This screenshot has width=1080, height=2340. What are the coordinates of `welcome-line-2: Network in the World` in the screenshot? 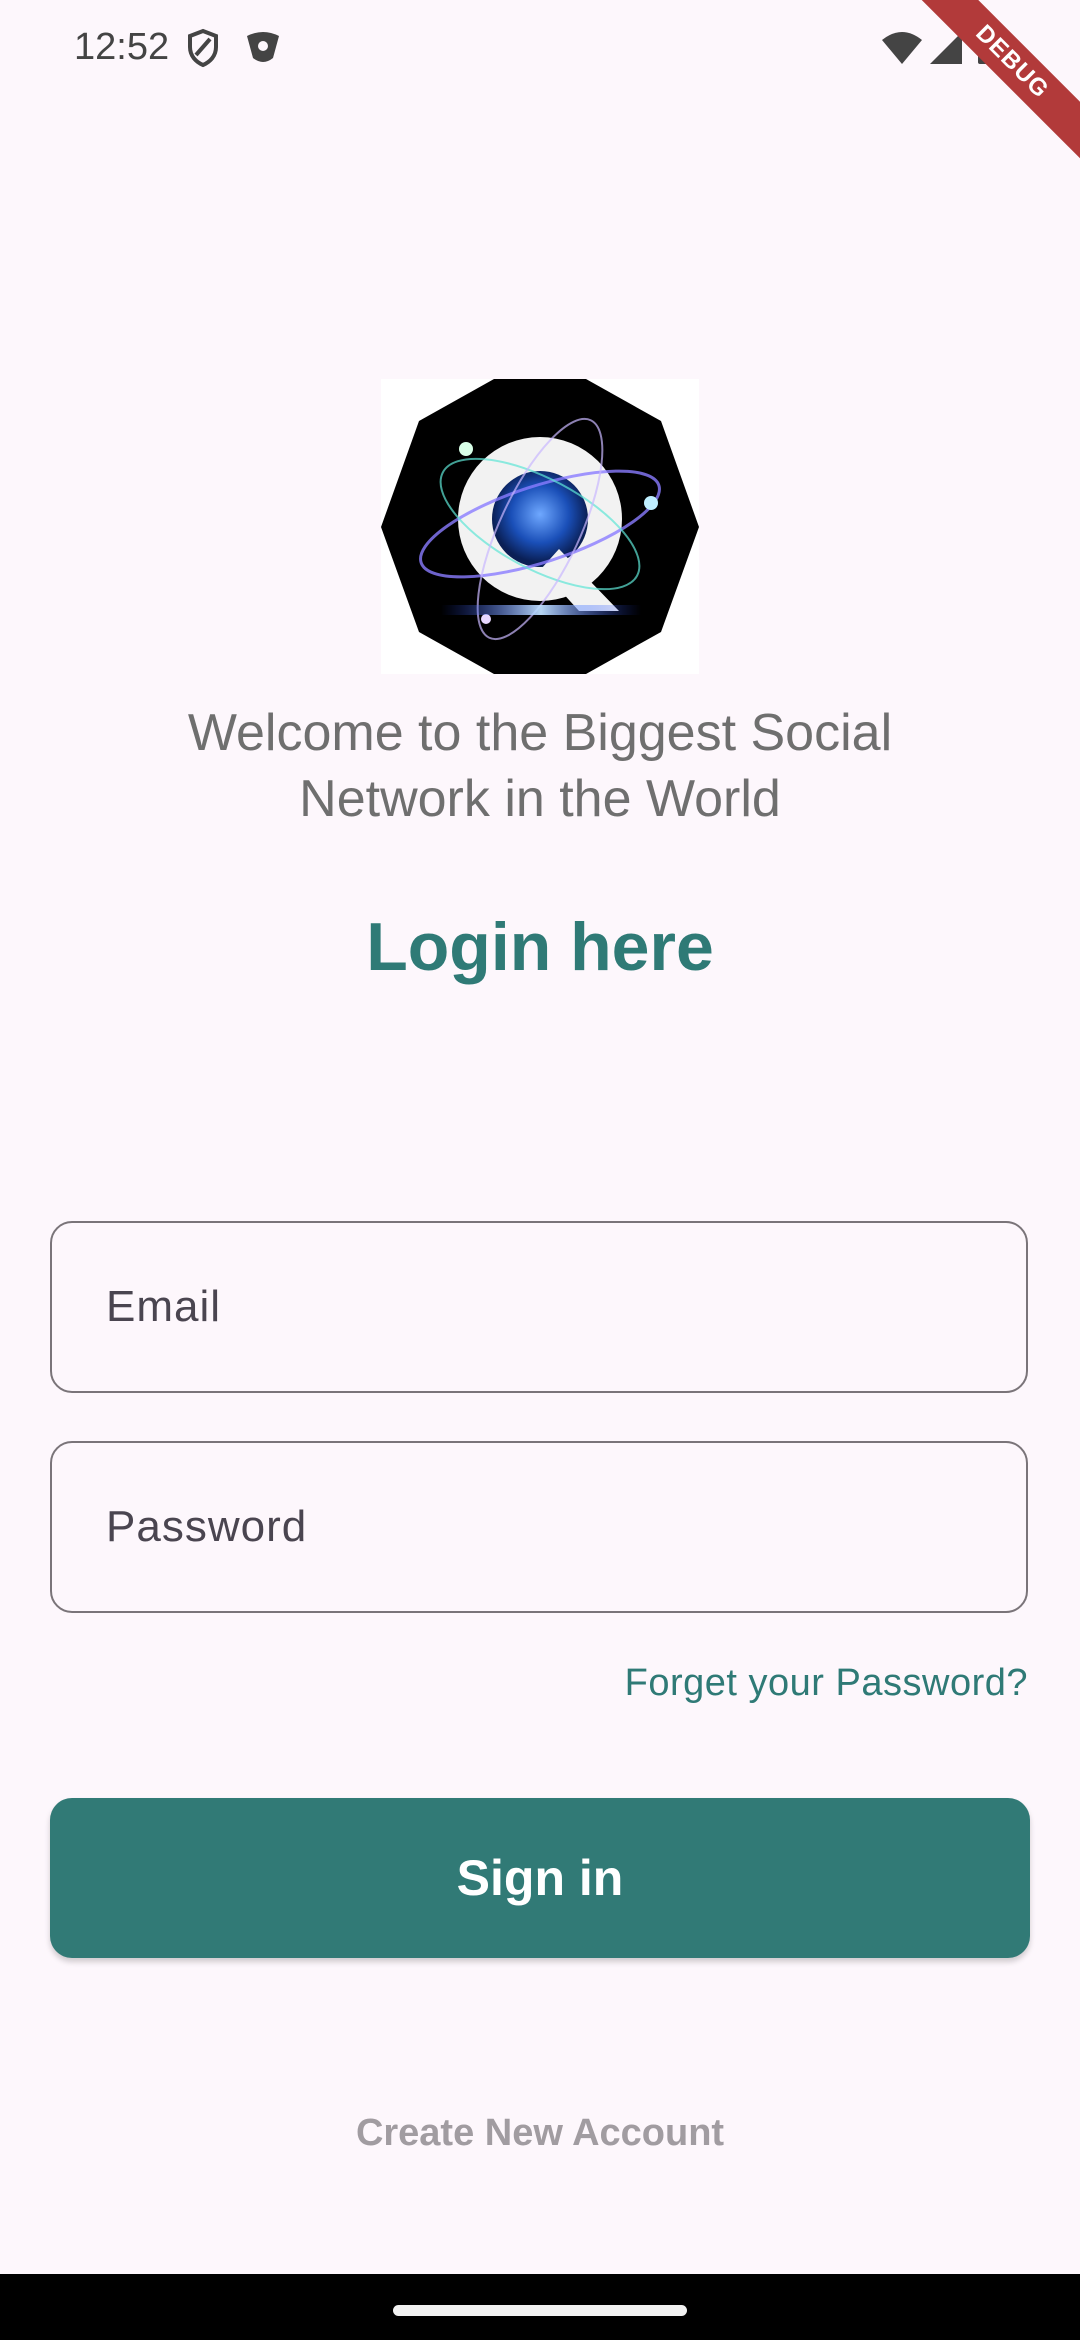 It's located at (540, 799).